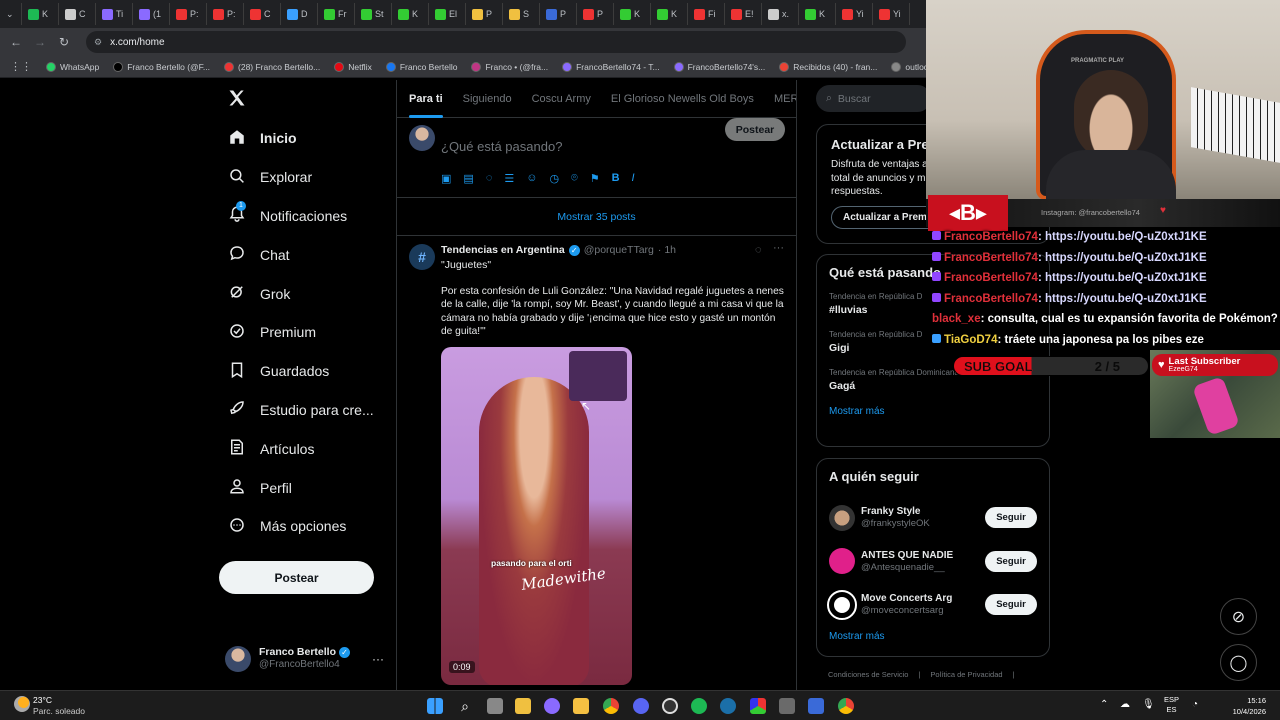 This screenshot has width=1280, height=720. I want to click on wifi-icon: ◔, so click(1195, 704).